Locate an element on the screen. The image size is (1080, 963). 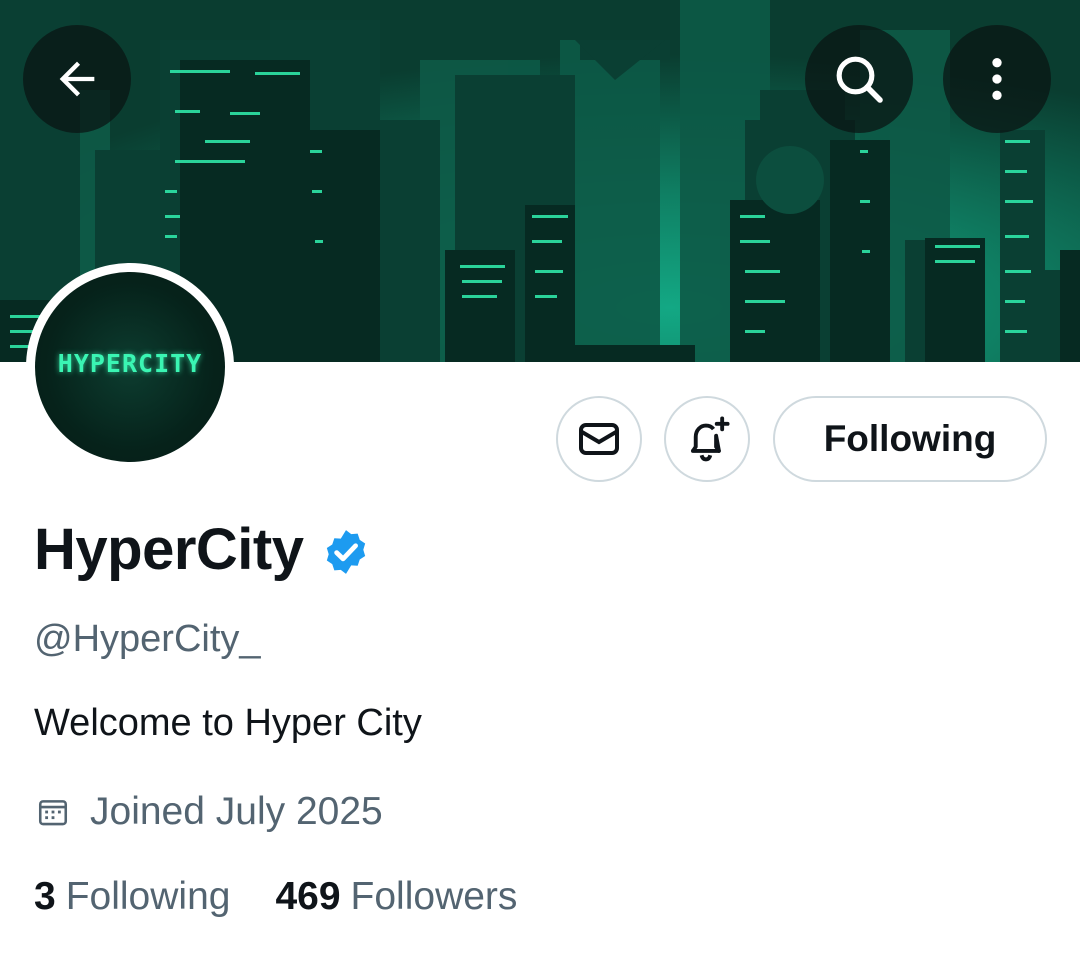
mail-icon is located at coordinates (599, 439).